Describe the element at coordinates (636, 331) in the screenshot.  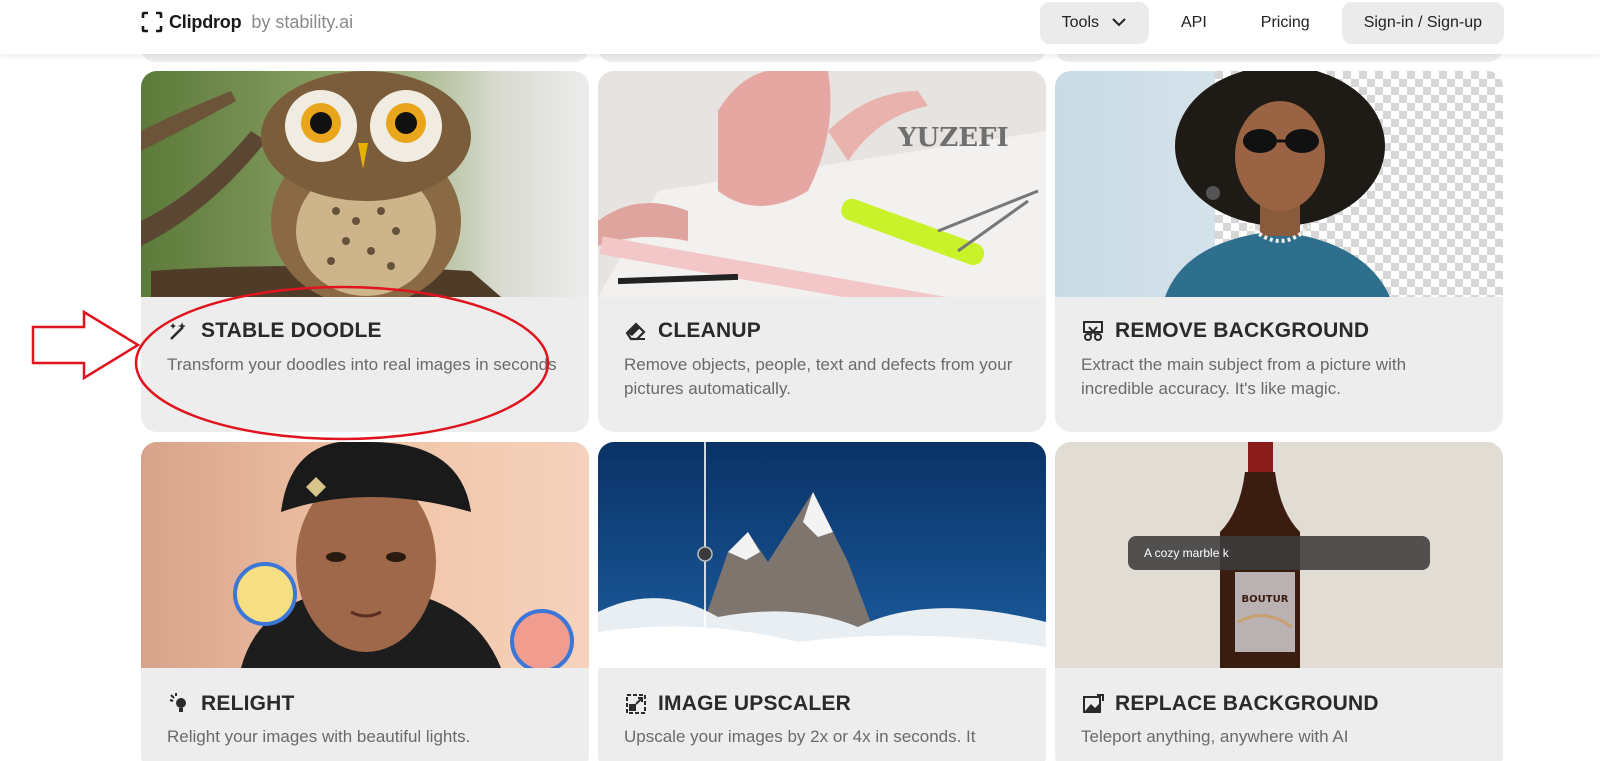
I see `eraser-icon` at that location.